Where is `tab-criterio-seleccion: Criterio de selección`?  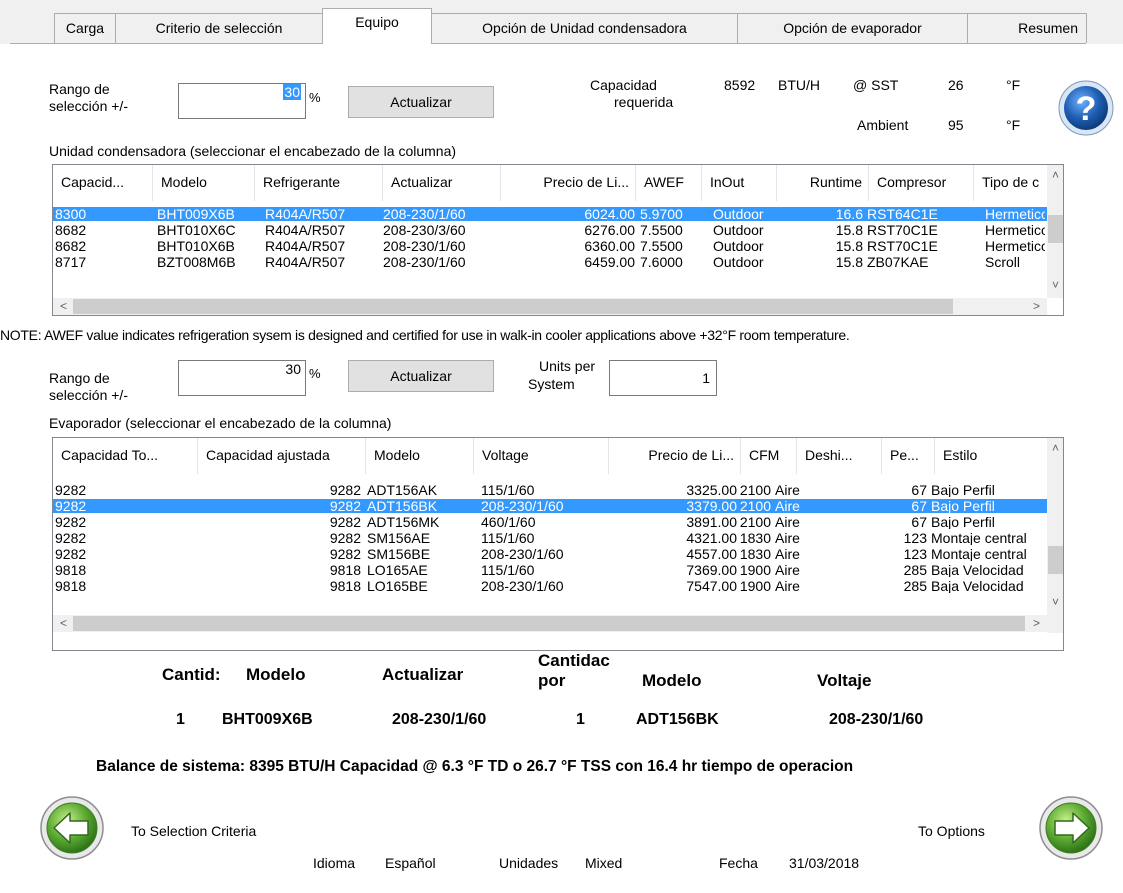 tab-criterio-seleccion: Criterio de selección is located at coordinates (219, 28).